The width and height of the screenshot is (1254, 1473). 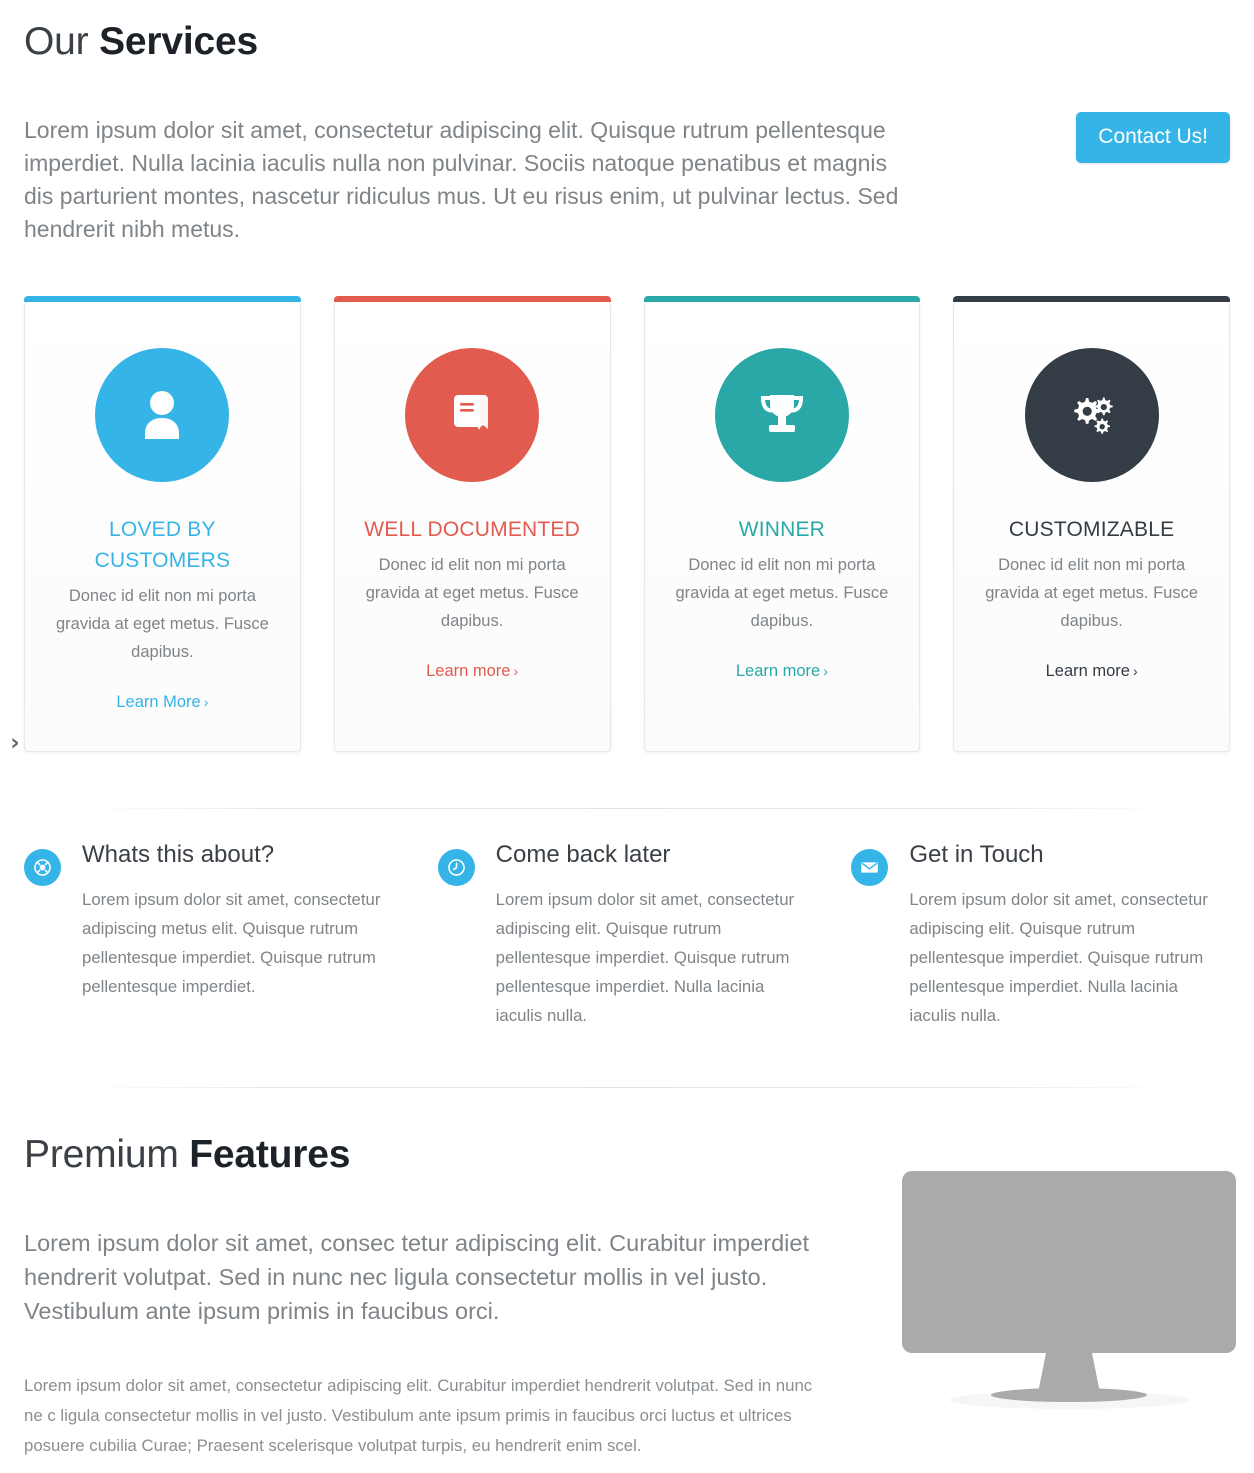 What do you see at coordinates (583, 854) in the screenshot?
I see `info-heading: Come back later` at bounding box center [583, 854].